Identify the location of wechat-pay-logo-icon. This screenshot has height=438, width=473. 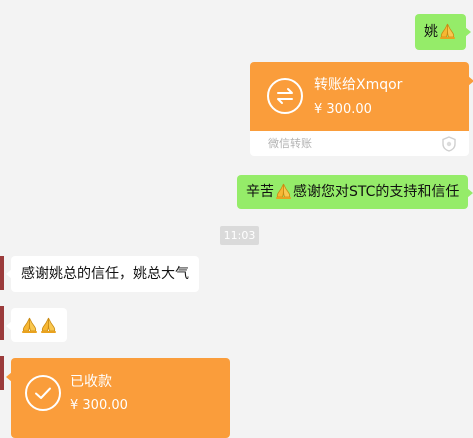
(449, 144).